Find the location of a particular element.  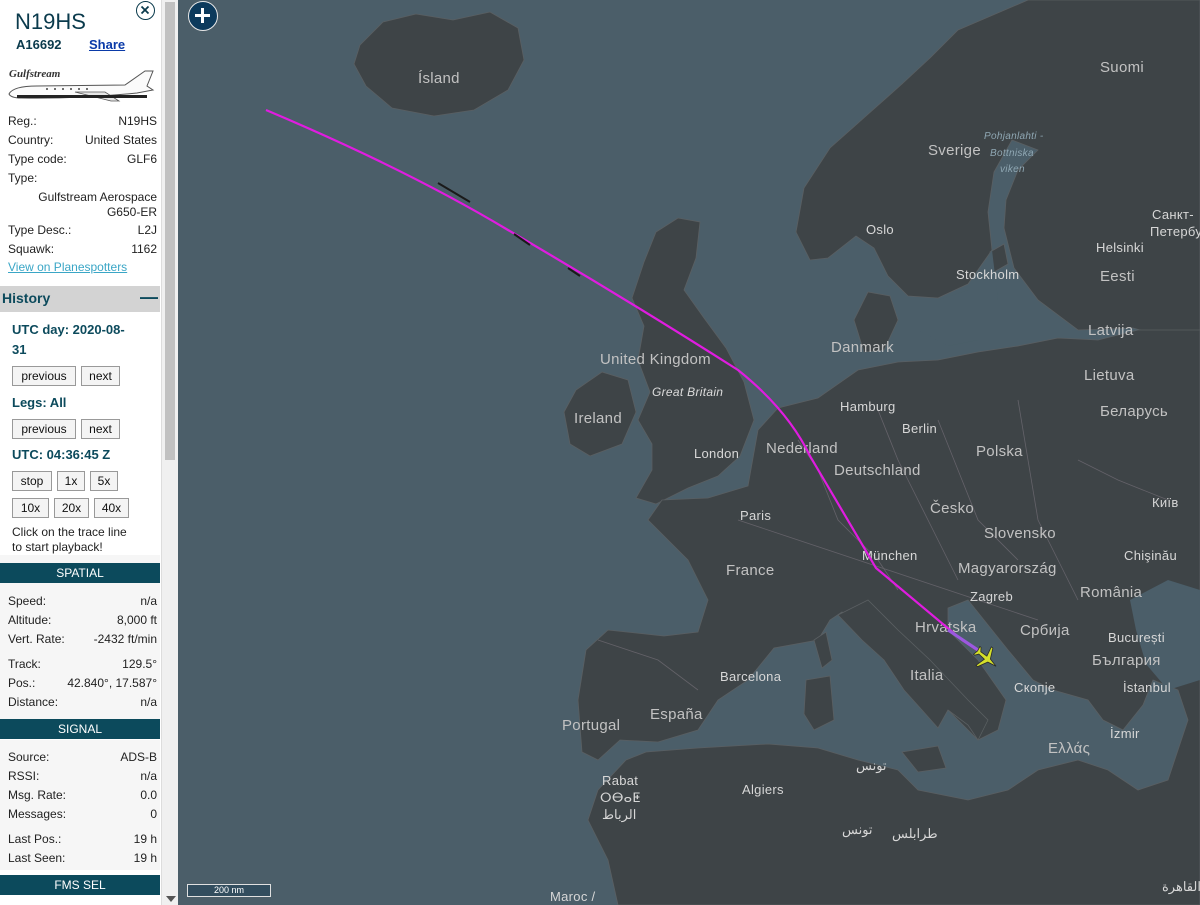

playback-hint-line1: Click on the trace line is located at coordinates (69, 532).